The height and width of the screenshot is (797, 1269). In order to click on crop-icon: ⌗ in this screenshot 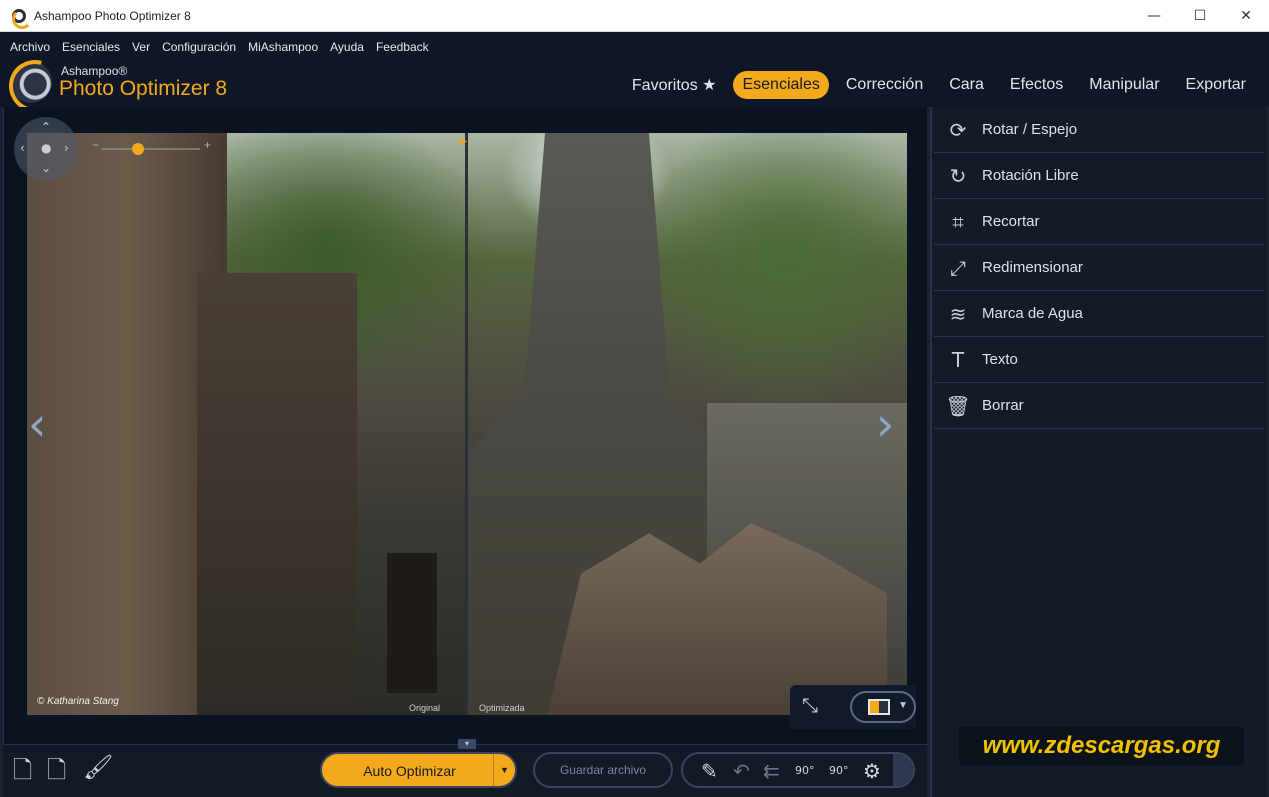, I will do `click(958, 221)`.